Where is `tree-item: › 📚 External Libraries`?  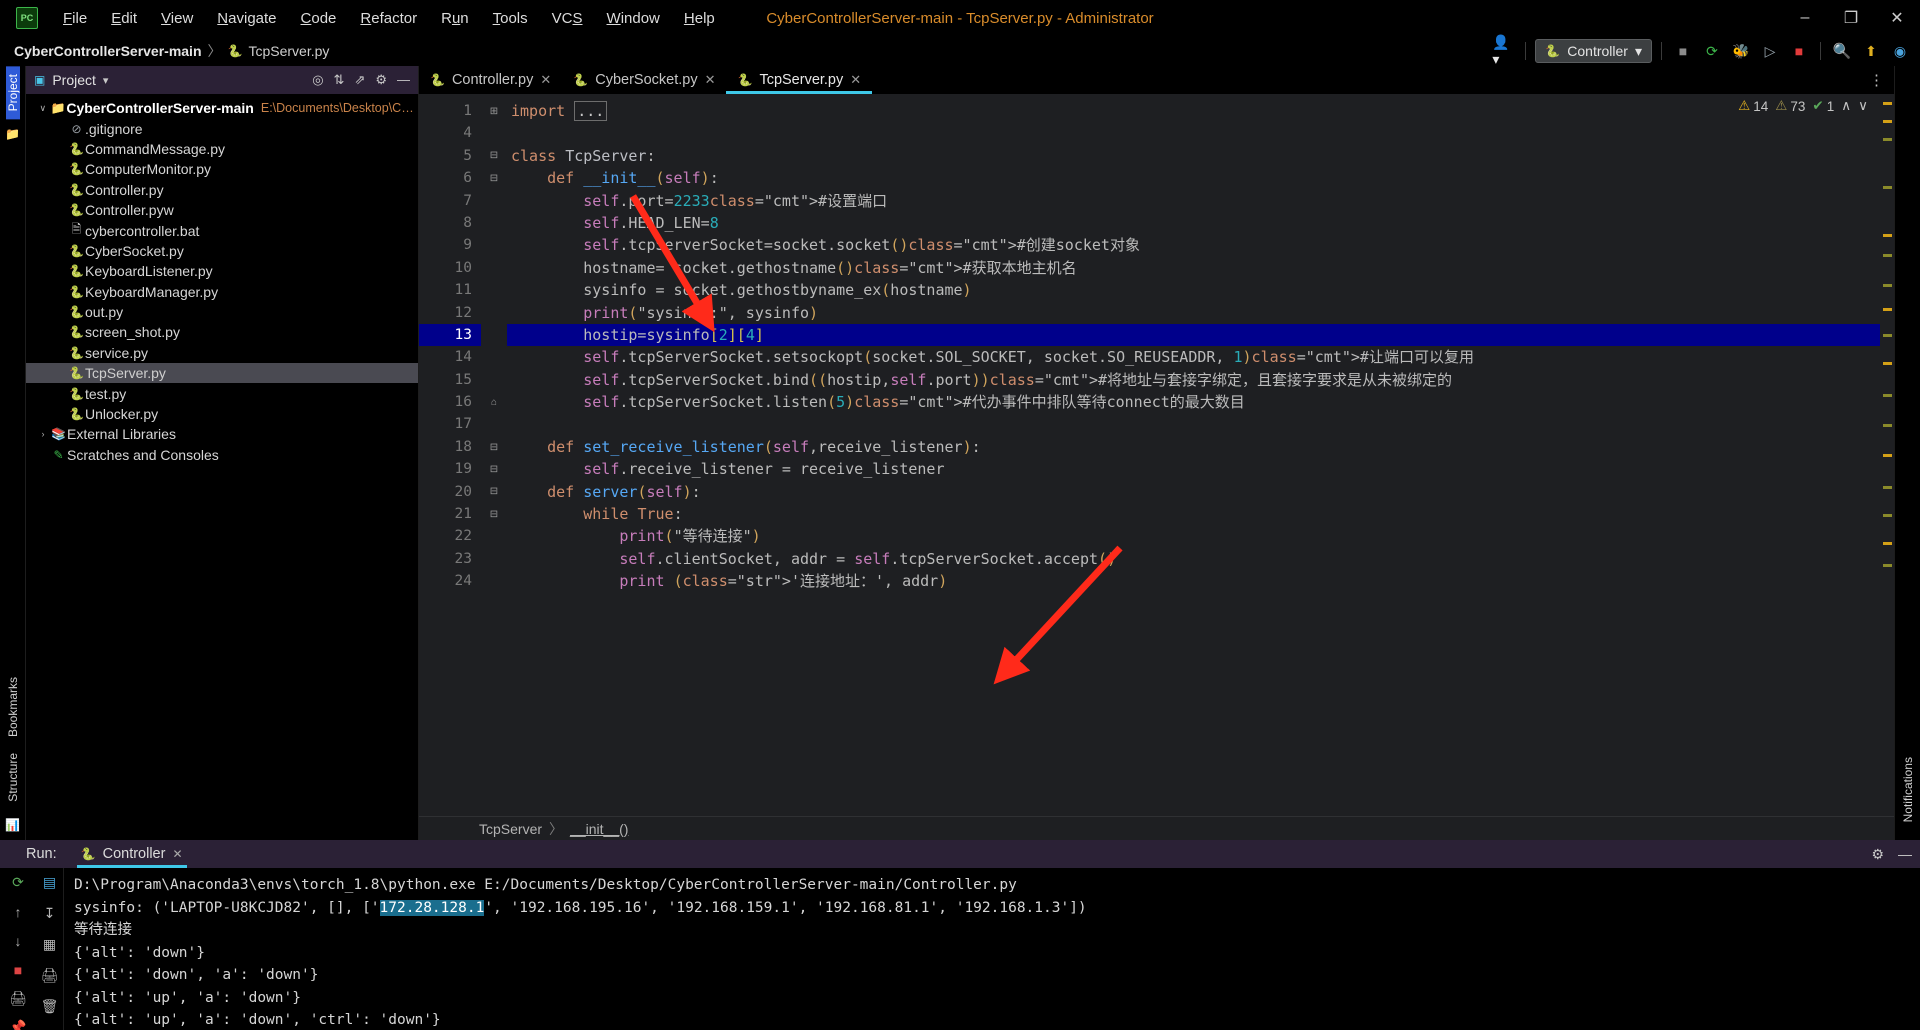 tree-item: › 📚 External Libraries is located at coordinates (222, 434).